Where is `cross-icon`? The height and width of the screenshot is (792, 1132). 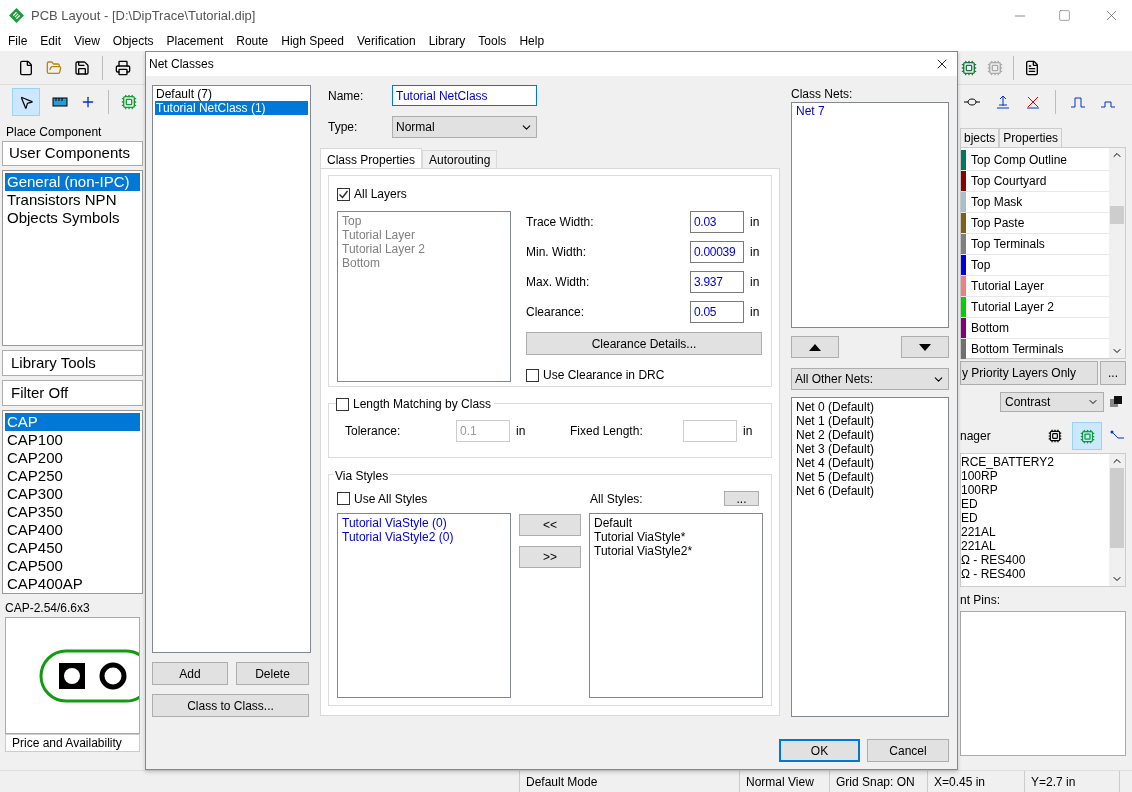
cross-icon is located at coordinates (1033, 102).